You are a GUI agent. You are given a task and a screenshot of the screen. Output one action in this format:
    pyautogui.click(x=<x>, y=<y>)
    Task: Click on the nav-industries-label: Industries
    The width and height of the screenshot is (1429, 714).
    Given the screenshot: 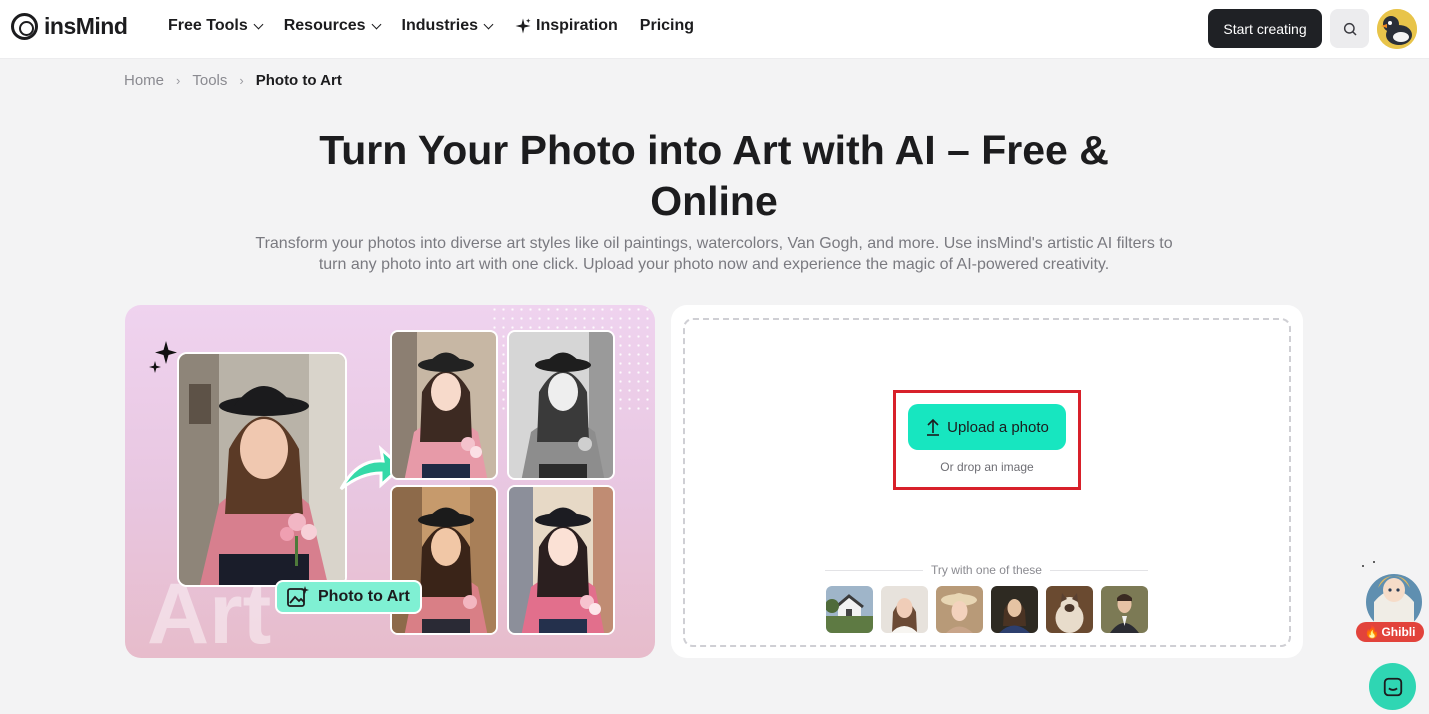 What is the action you would take?
    pyautogui.click(x=440, y=25)
    